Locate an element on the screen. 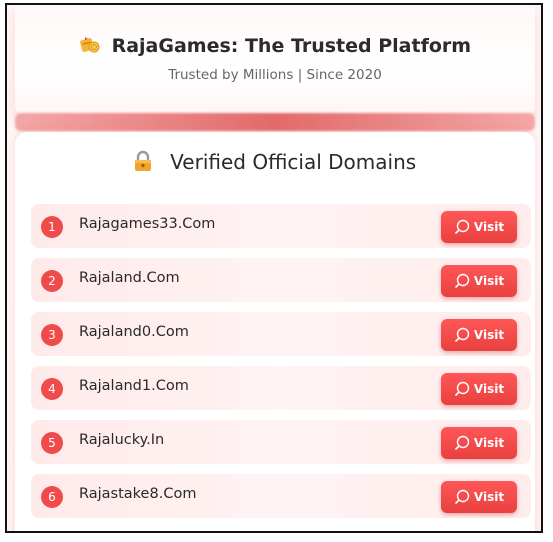  domain-name: Rajaland1.Com is located at coordinates (134, 386).